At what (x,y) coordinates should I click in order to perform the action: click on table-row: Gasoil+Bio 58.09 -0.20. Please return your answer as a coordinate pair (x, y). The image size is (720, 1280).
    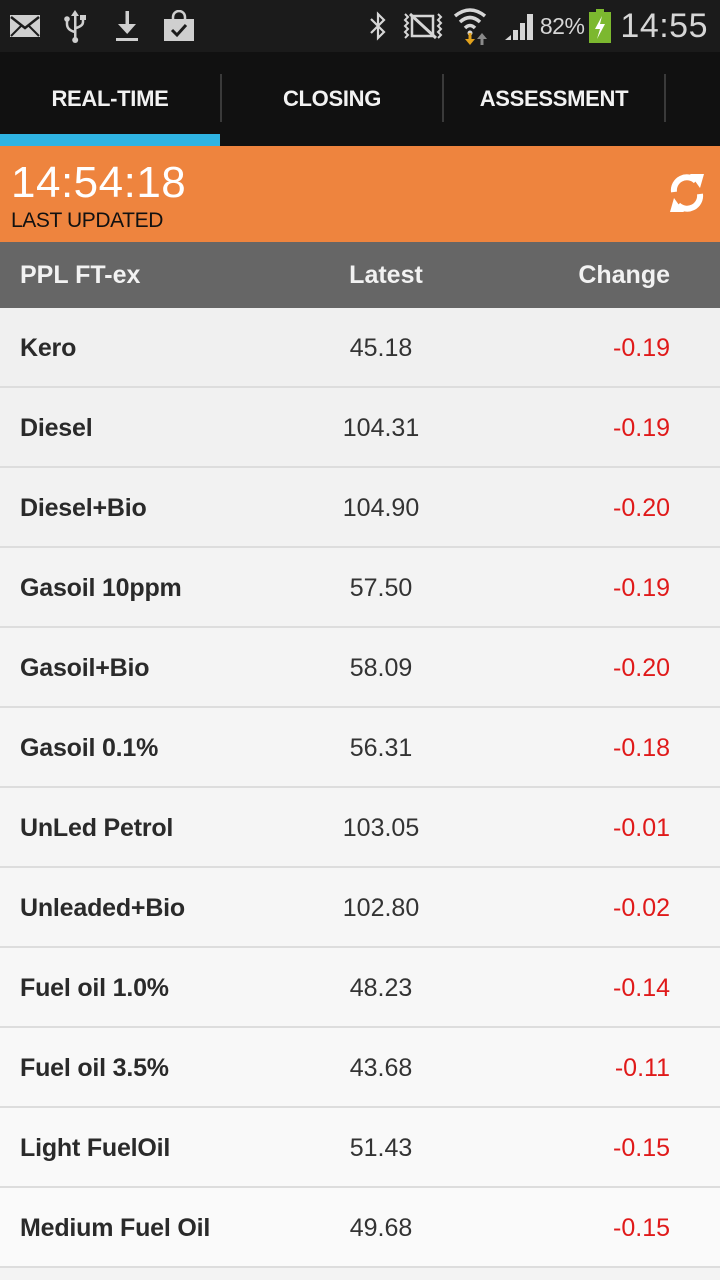
    Looking at the image, I should click on (360, 668).